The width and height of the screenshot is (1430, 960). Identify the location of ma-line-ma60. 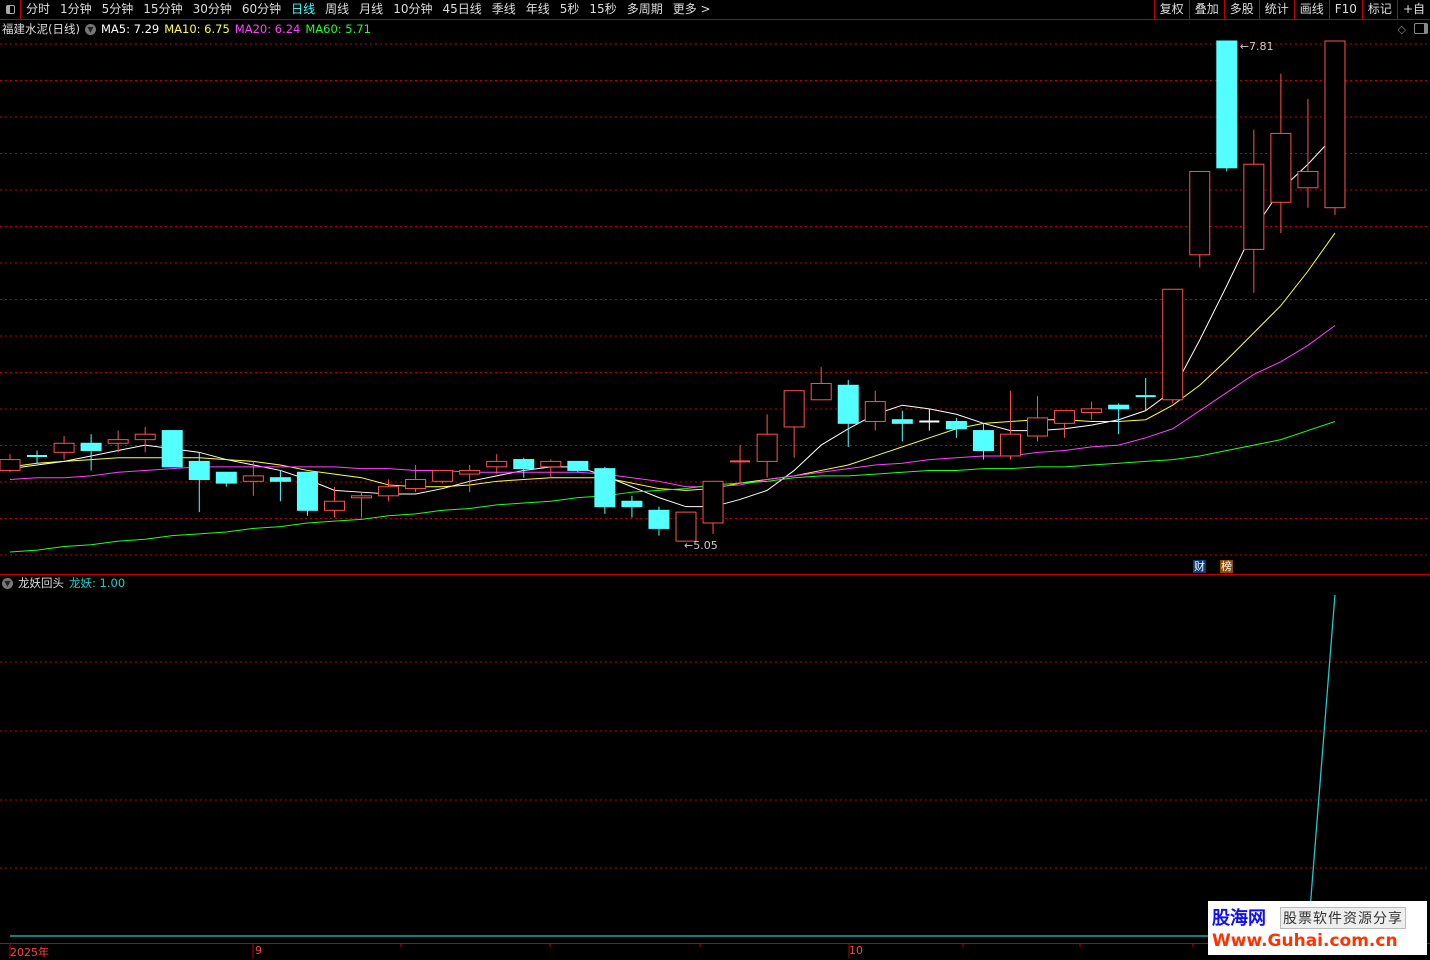
(672, 487).